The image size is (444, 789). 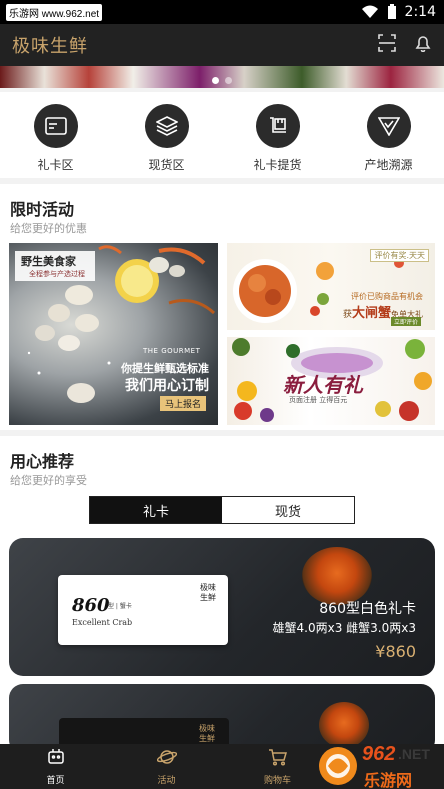 I want to click on nav-label: 购物车, so click(x=277, y=780).